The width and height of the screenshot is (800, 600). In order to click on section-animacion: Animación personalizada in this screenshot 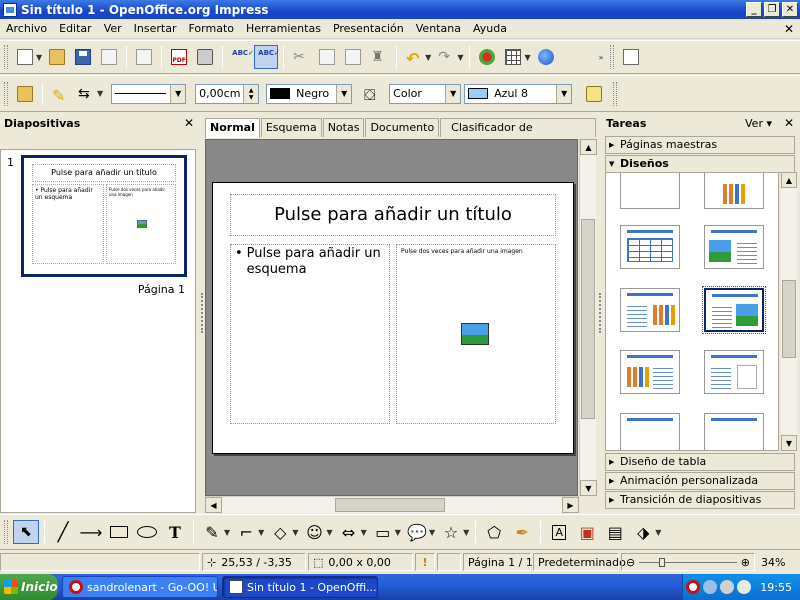, I will do `click(700, 481)`.